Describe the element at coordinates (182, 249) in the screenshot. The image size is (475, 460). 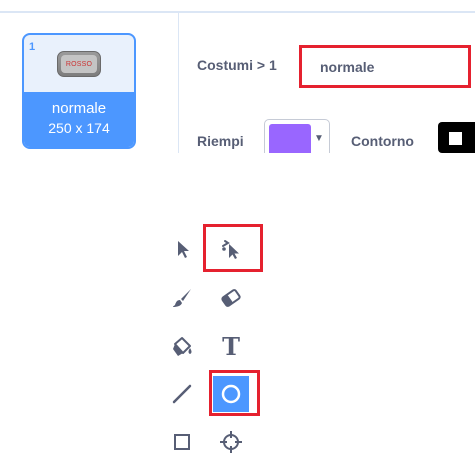
I see `select-icon` at that location.